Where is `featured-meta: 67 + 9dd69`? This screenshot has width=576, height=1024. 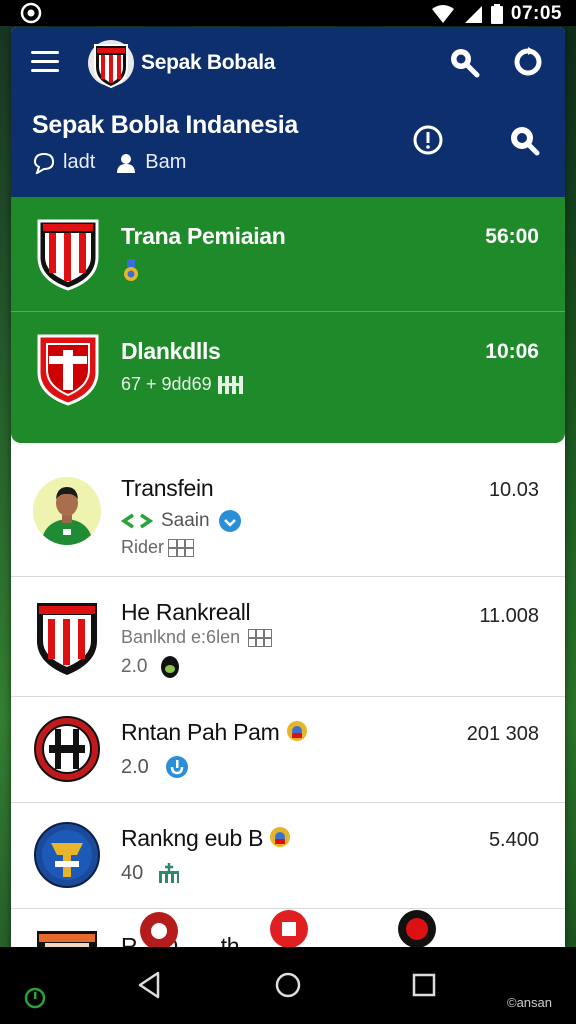 featured-meta: 67 + 9dd69 is located at coordinates (182, 384).